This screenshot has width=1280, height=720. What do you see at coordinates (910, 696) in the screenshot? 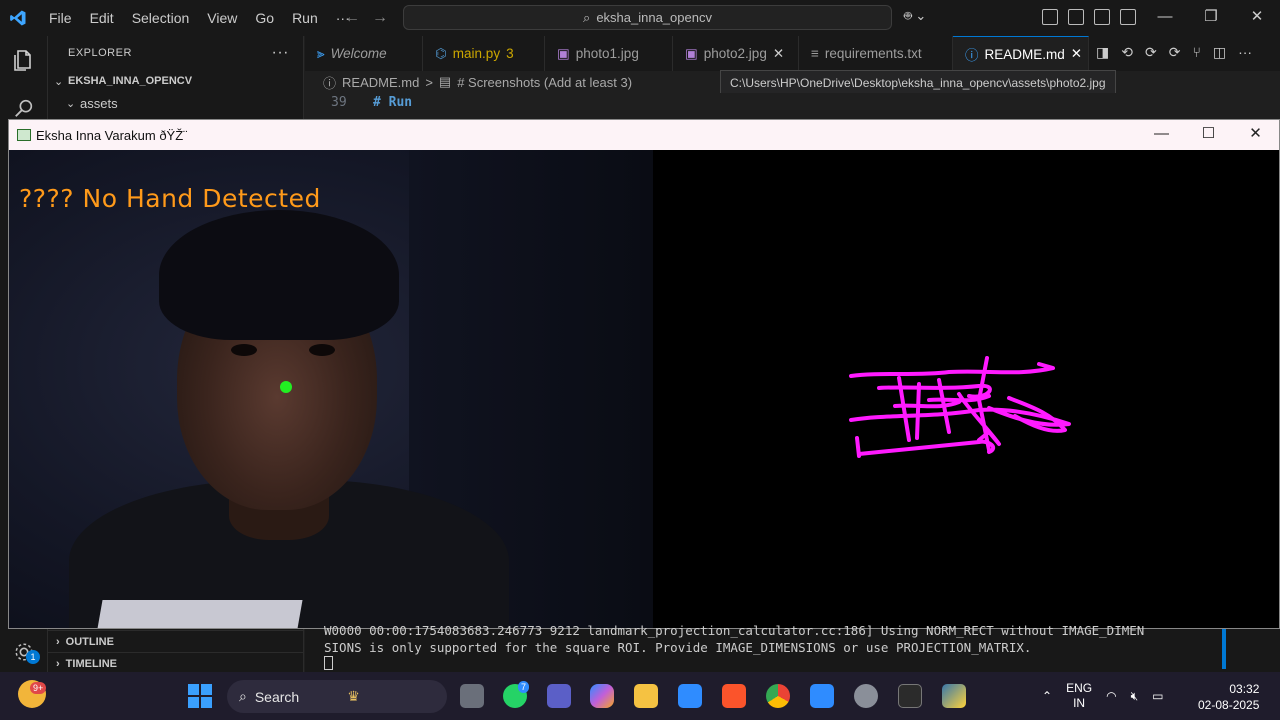
I see `terminal-icon` at bounding box center [910, 696].